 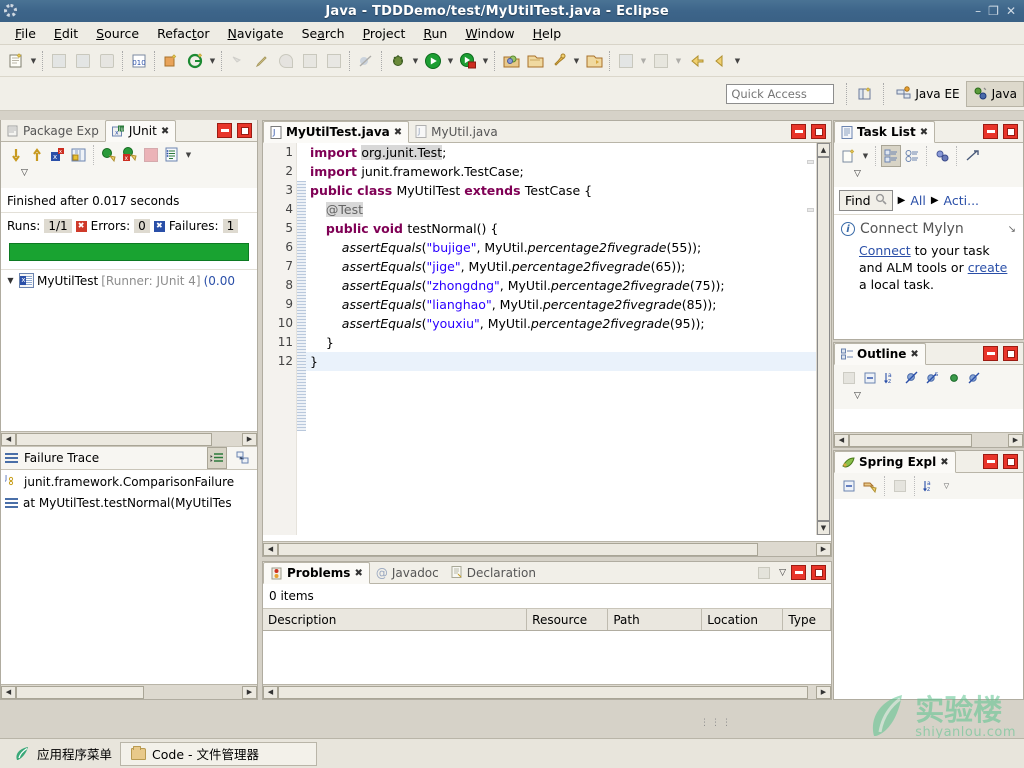 I want to click on menu-edit: Edit, so click(x=66, y=33).